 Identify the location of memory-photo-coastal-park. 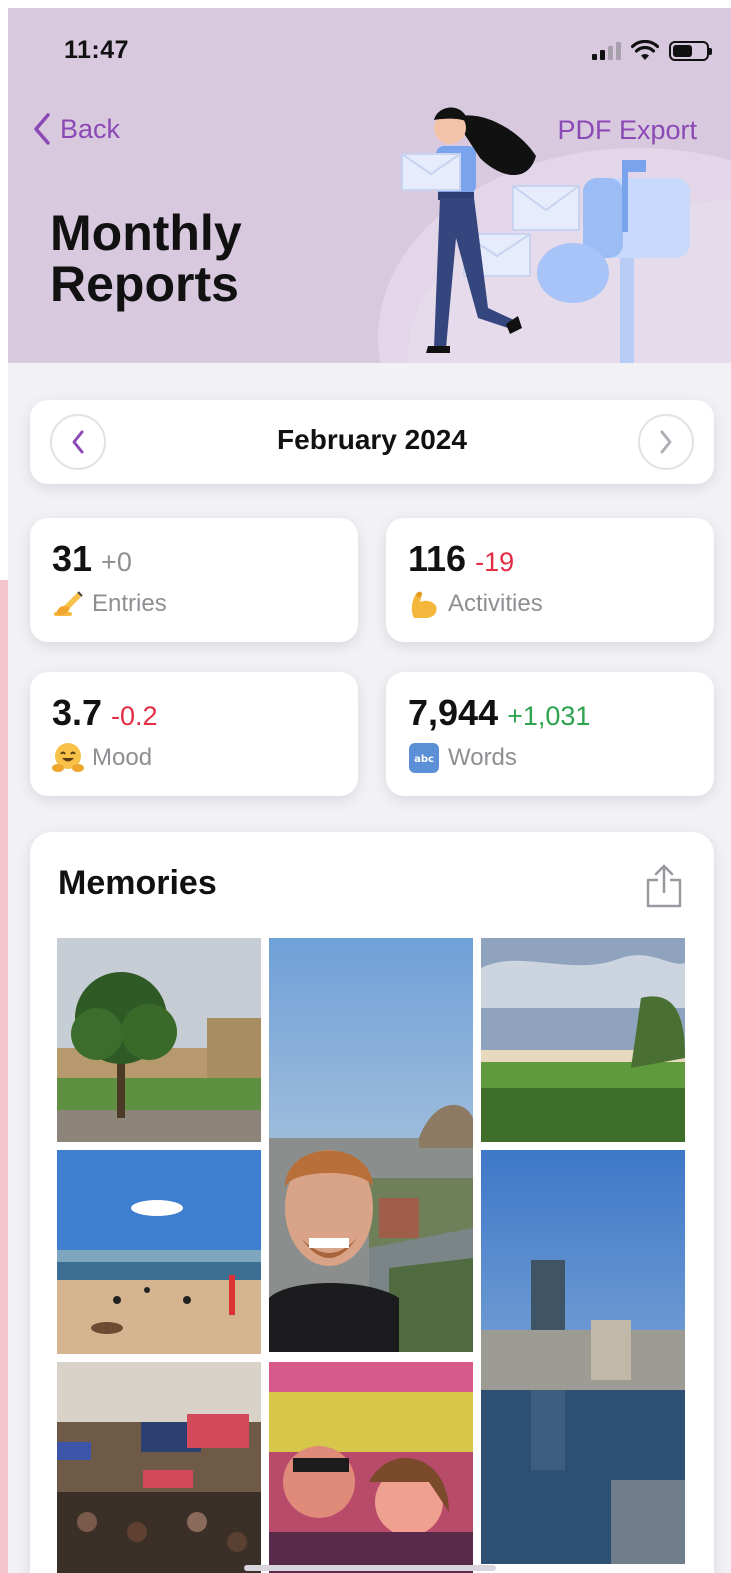
(583, 1040).